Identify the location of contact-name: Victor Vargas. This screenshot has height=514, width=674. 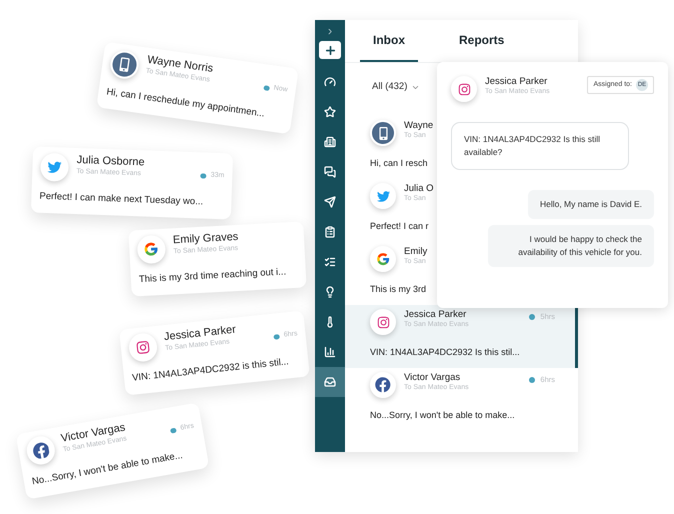
(432, 378).